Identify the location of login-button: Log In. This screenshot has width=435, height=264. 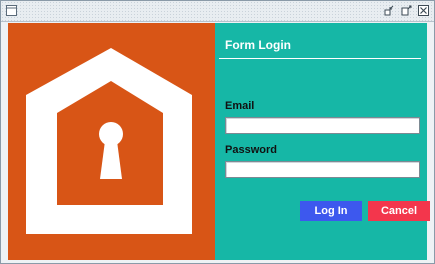
(331, 211).